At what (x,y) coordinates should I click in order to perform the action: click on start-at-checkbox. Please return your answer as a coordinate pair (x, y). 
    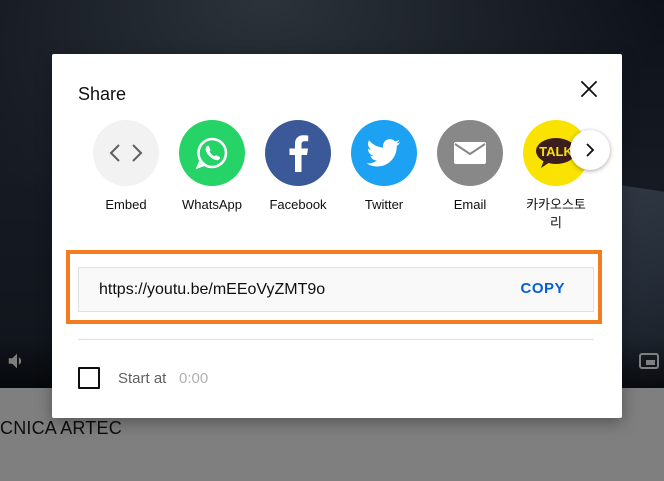
    Looking at the image, I should click on (89, 378).